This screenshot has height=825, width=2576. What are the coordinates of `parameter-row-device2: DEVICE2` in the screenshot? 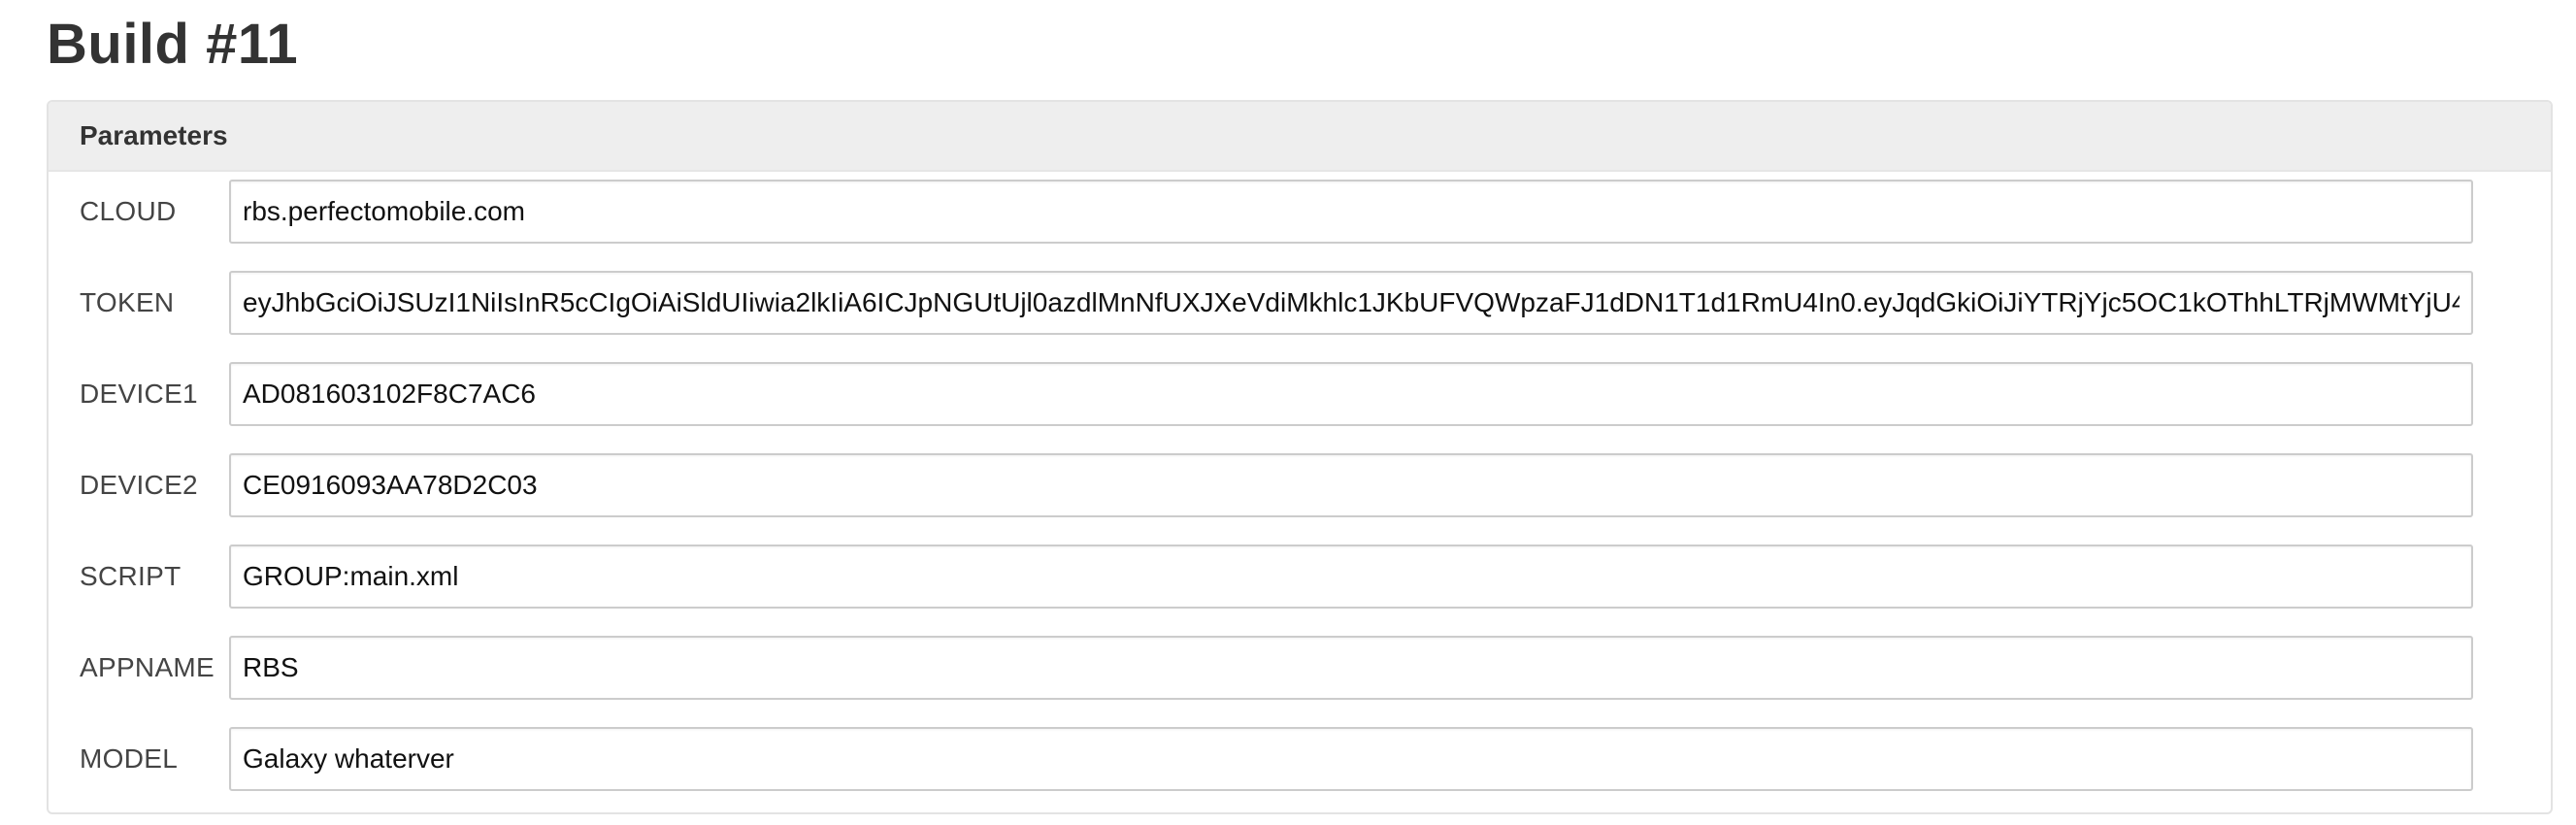 It's located at (1300, 485).